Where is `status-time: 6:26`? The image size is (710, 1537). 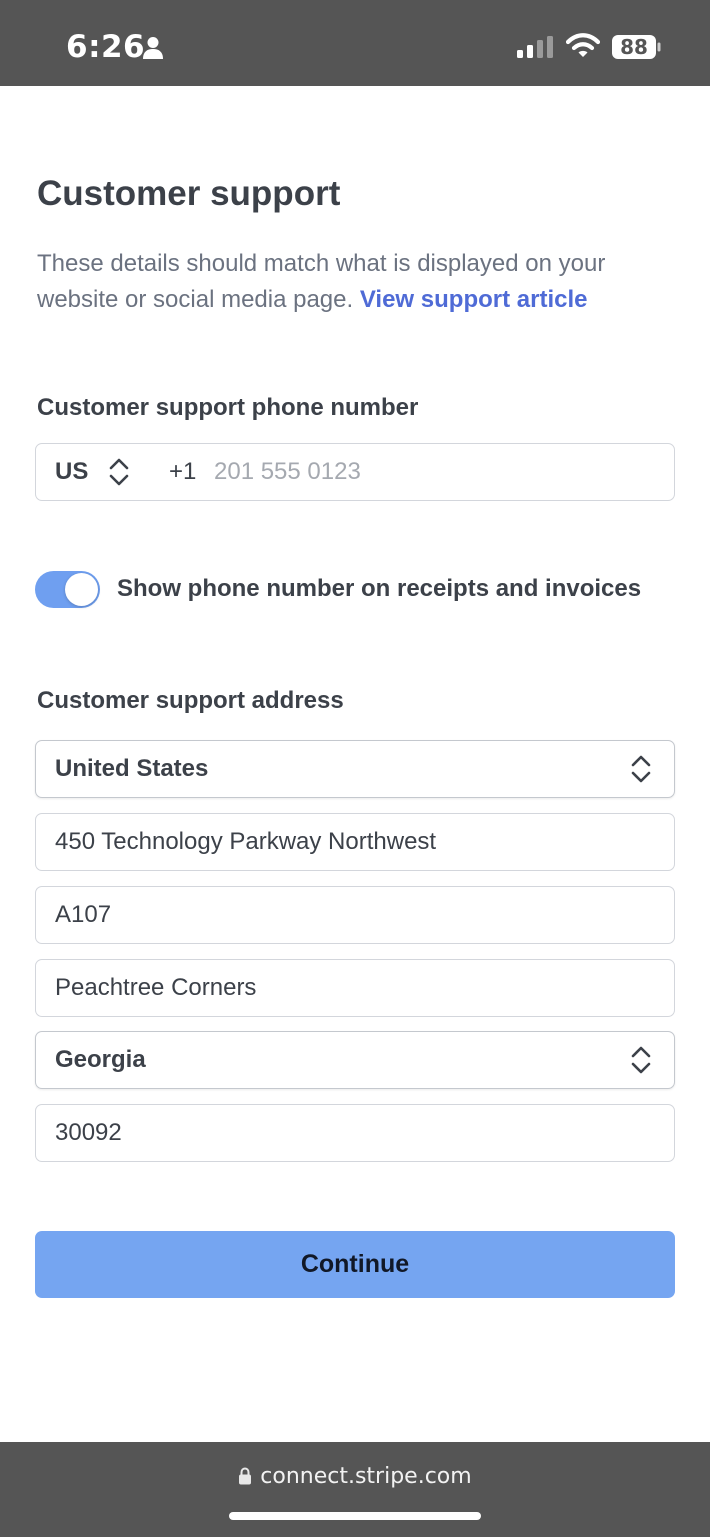
status-time: 6:26 is located at coordinates (106, 47).